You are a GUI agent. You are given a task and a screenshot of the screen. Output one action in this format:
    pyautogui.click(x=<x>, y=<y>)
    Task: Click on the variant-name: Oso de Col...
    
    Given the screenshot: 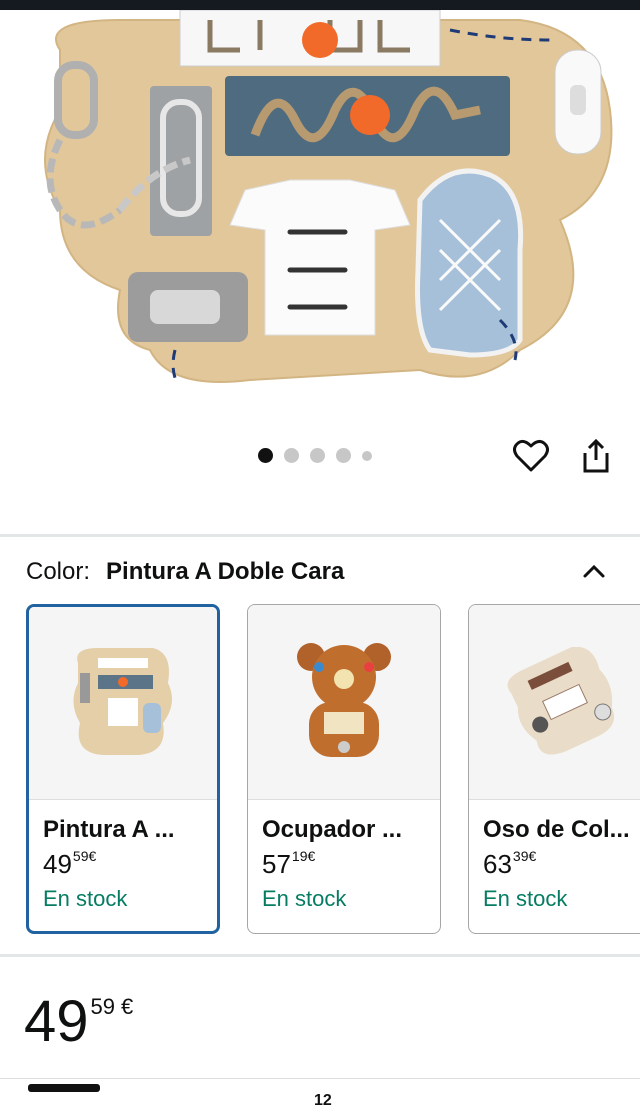 What is the action you would take?
    pyautogui.click(x=556, y=829)
    